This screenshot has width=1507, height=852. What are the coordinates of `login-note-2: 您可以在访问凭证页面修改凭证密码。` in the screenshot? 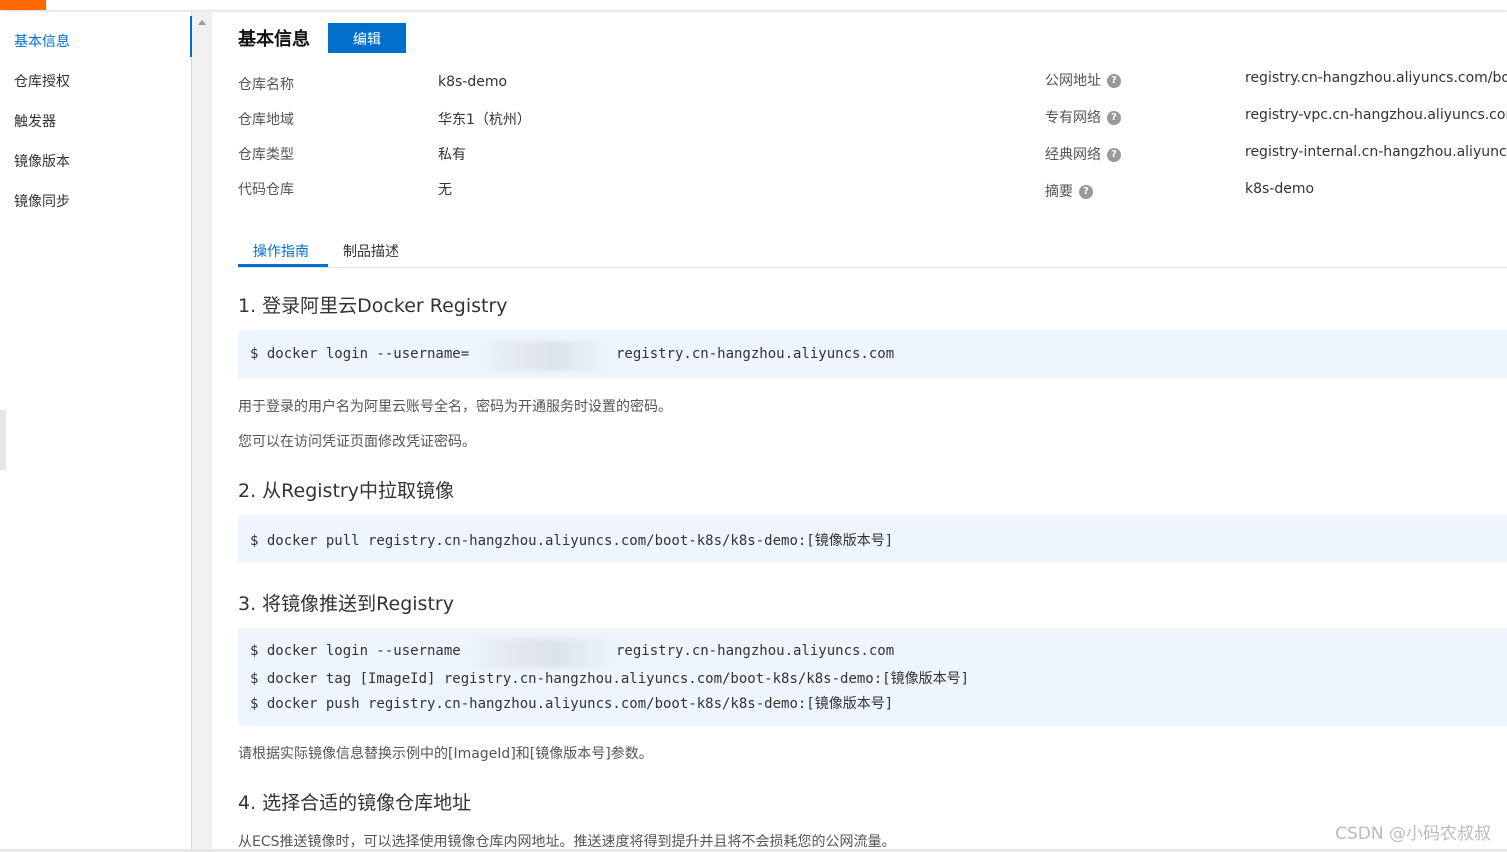 It's located at (357, 442).